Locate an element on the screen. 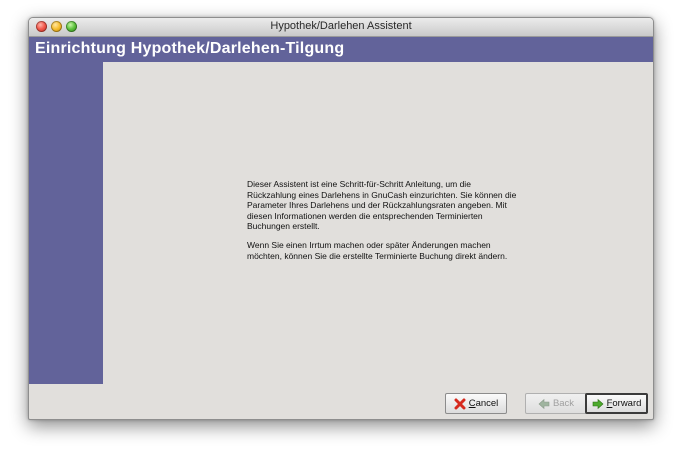 The image size is (680, 458). sidebar-panel is located at coordinates (66, 223).